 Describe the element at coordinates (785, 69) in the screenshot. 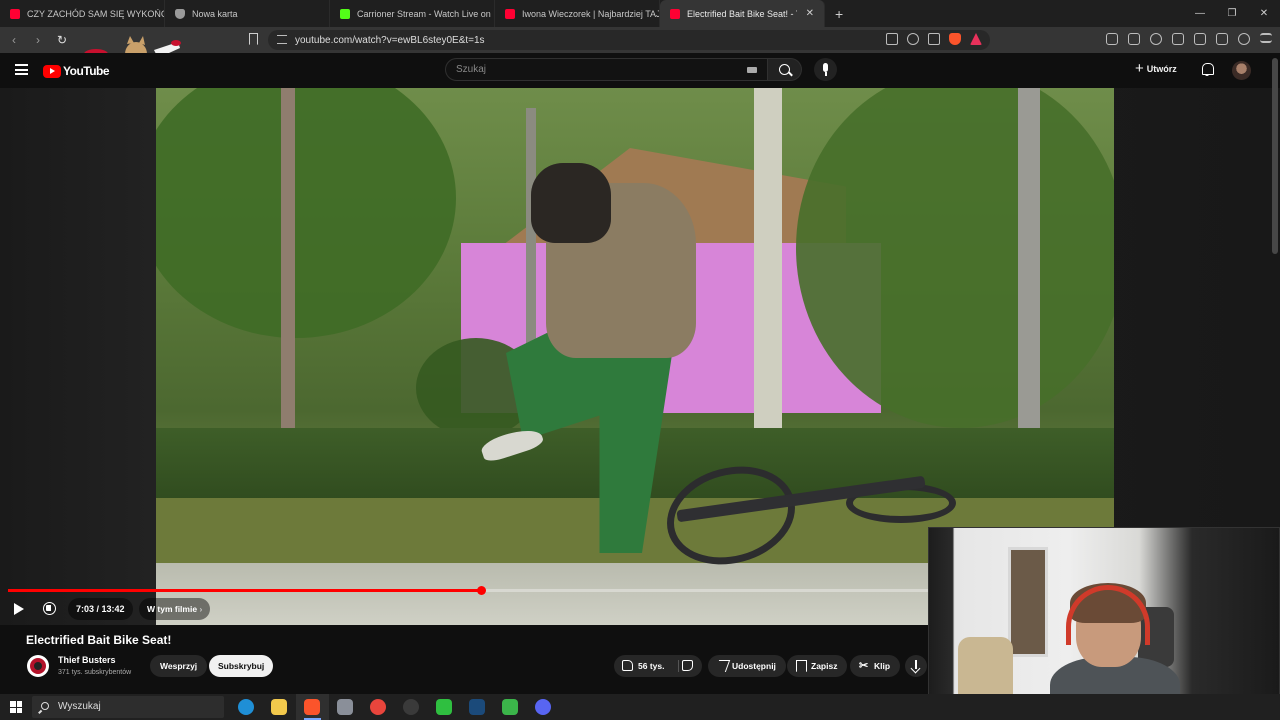

I see `search-button` at that location.